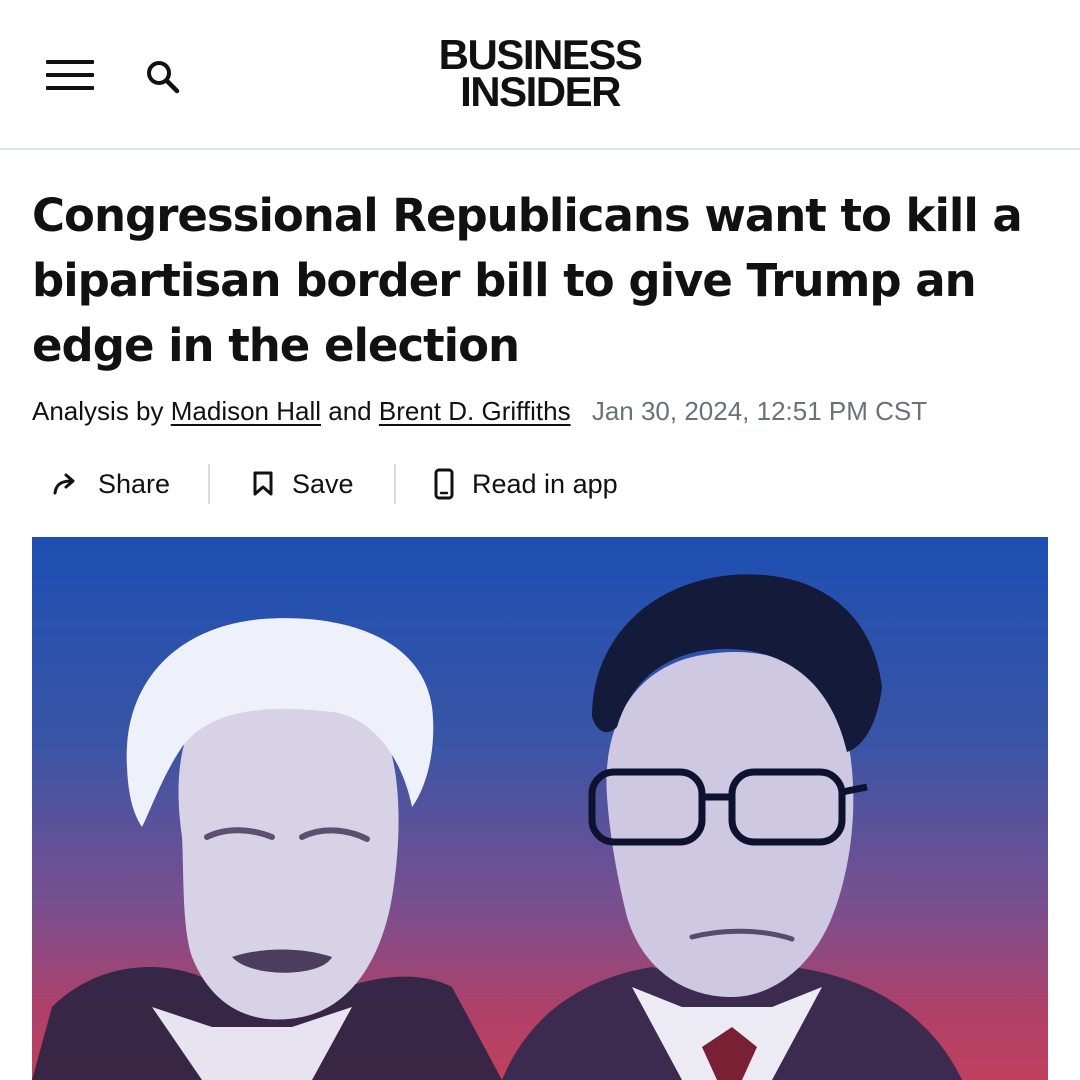 The width and height of the screenshot is (1080, 1080). What do you see at coordinates (70, 75) in the screenshot?
I see `hamburger-menu-icon` at bounding box center [70, 75].